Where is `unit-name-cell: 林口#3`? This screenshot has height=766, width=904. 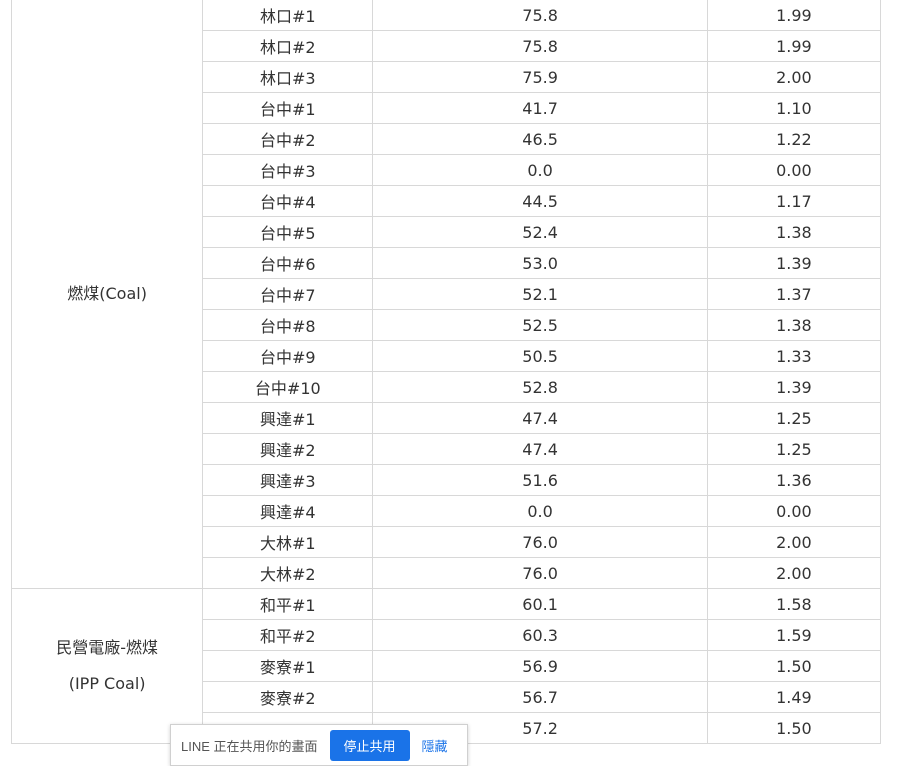
unit-name-cell: 林口#3 is located at coordinates (288, 77).